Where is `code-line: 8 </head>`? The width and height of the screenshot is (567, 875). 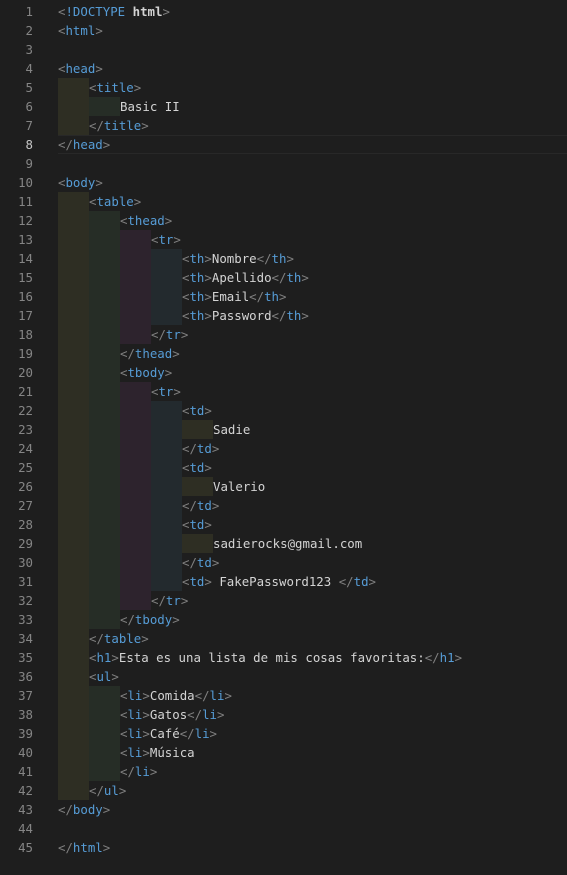 code-line: 8 </head> is located at coordinates (283, 144).